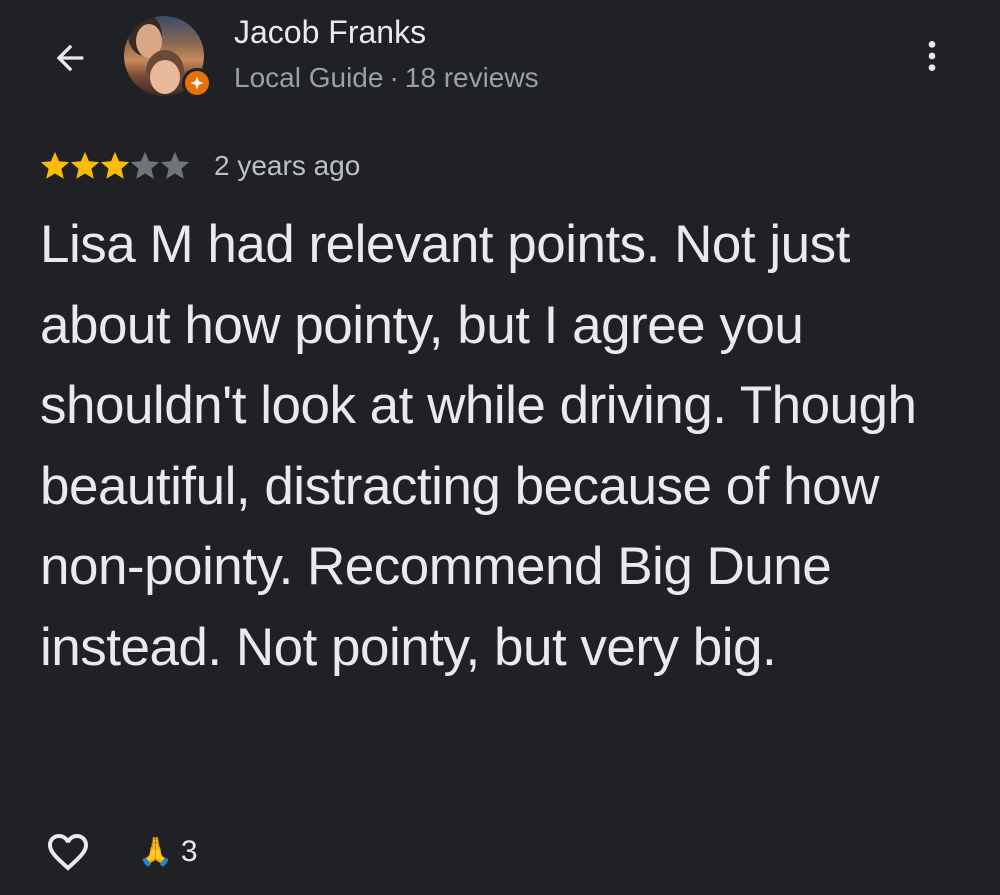 Image resolution: width=1000 pixels, height=895 pixels. I want to click on review-count: 18 reviews, so click(471, 77).